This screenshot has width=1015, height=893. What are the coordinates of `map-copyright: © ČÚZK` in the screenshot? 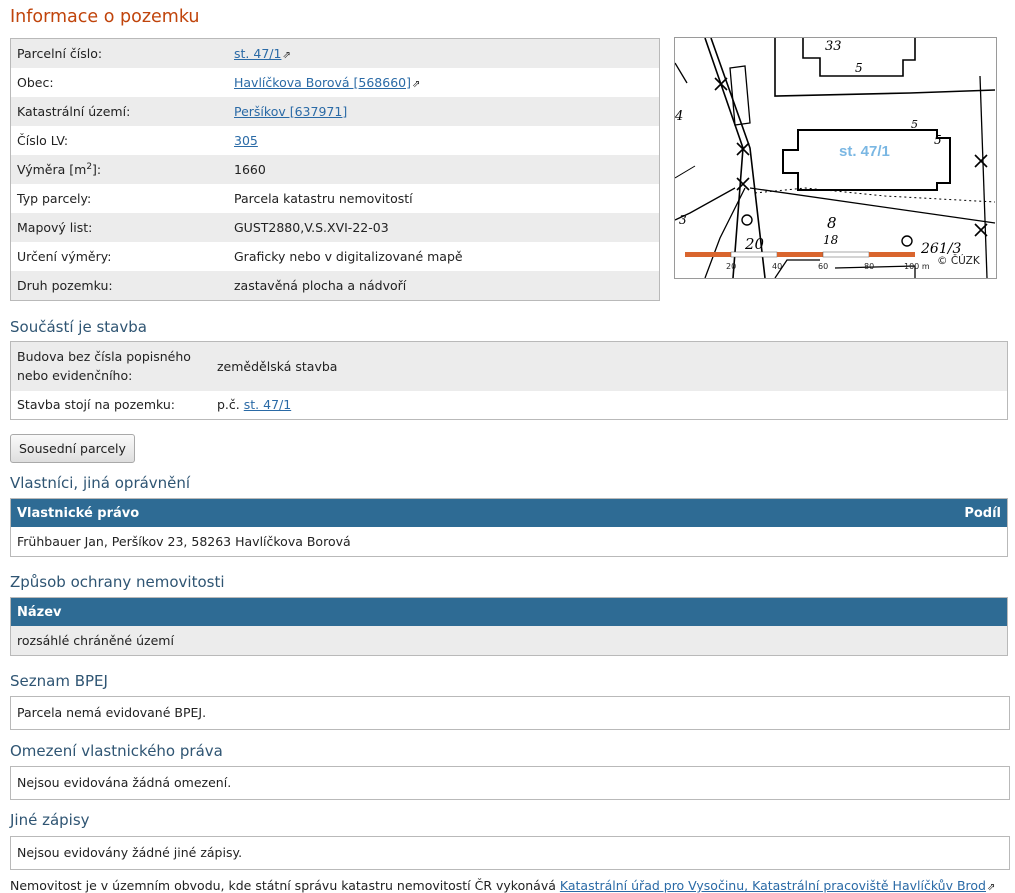 It's located at (959, 260).